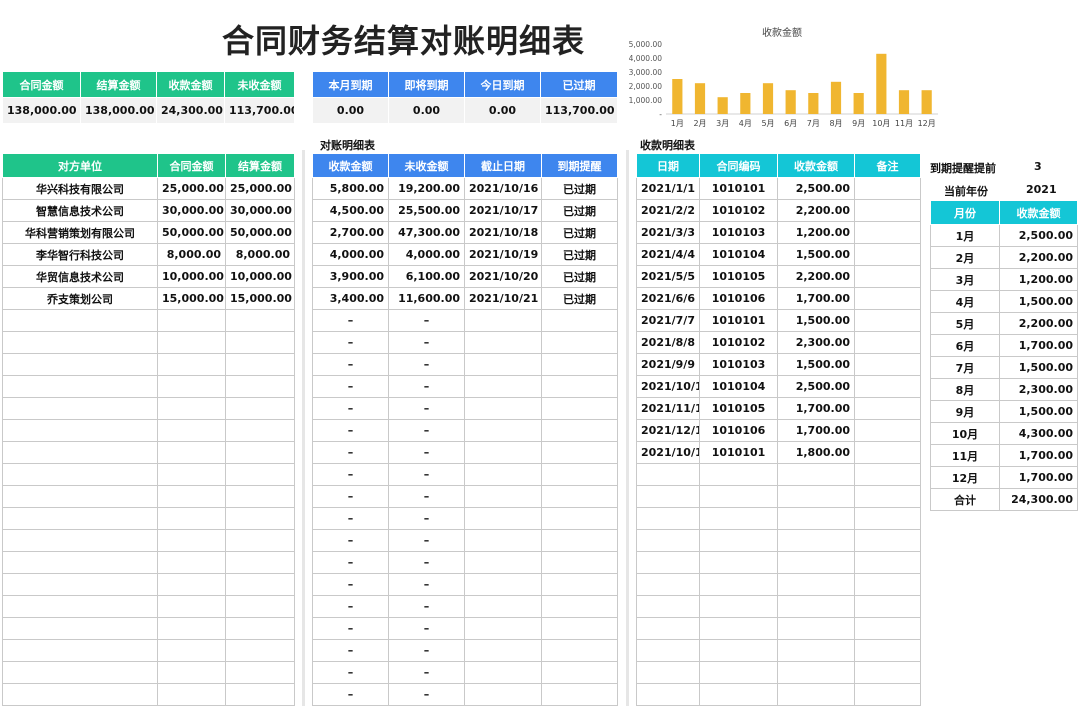 The width and height of the screenshot is (1080, 709). Describe the element at coordinates (260, 188) in the screenshot. I see `table-cell: 25,000.00` at that location.